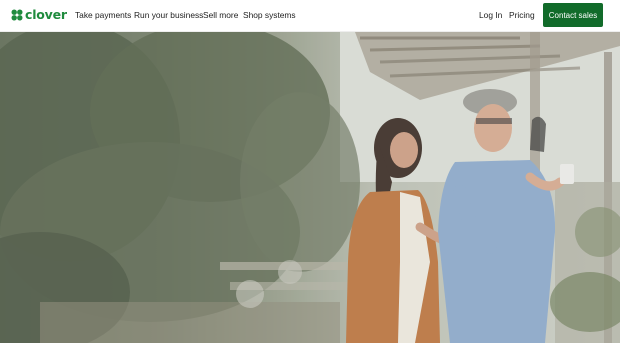 The width and height of the screenshot is (620, 343). I want to click on clover-logo: clover, so click(39, 15).